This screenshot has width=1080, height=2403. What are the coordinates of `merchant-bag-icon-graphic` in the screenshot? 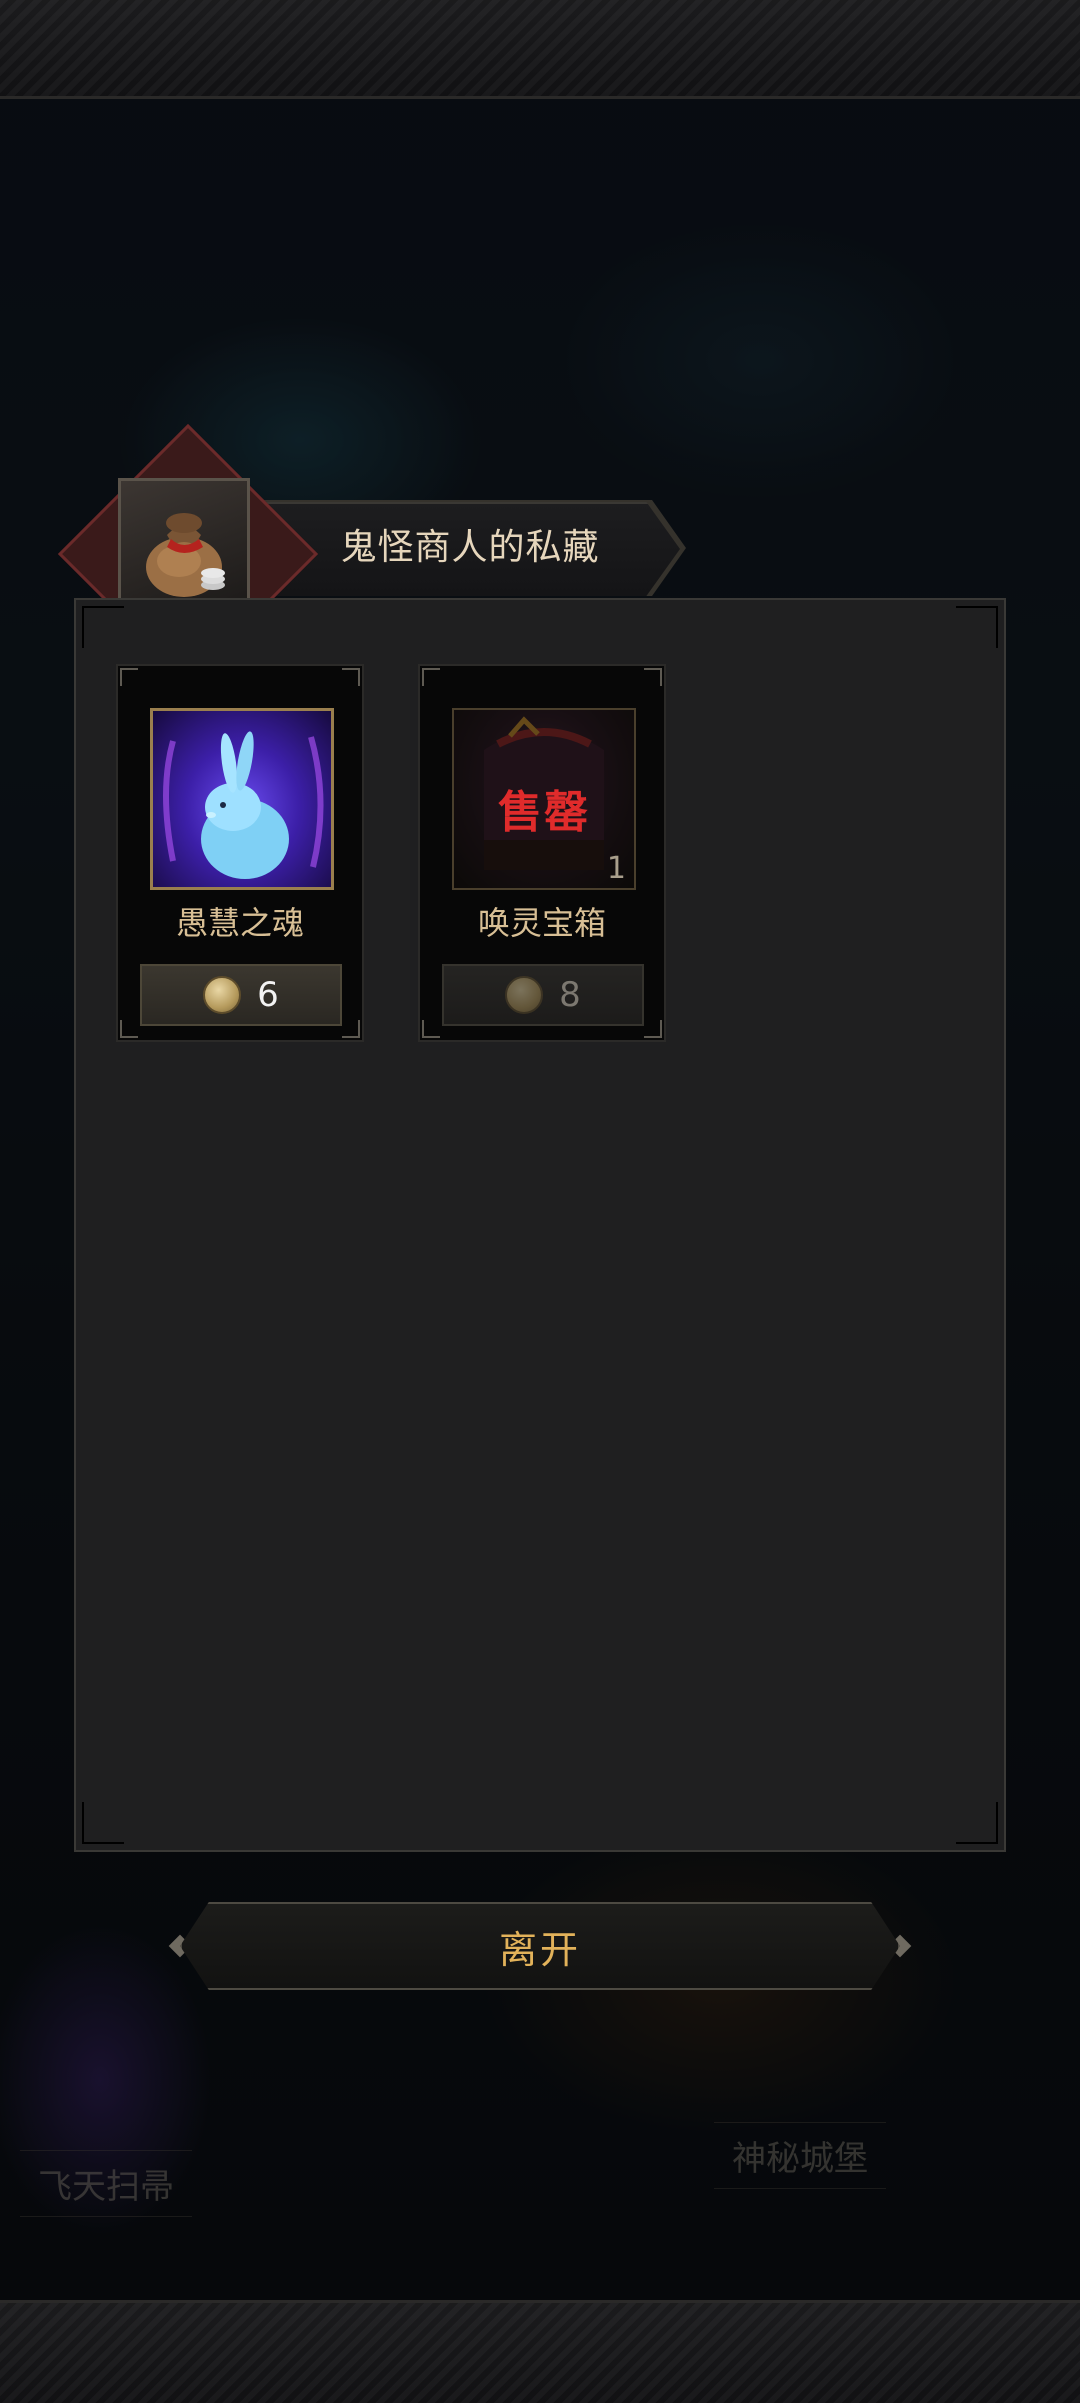 It's located at (185, 555).